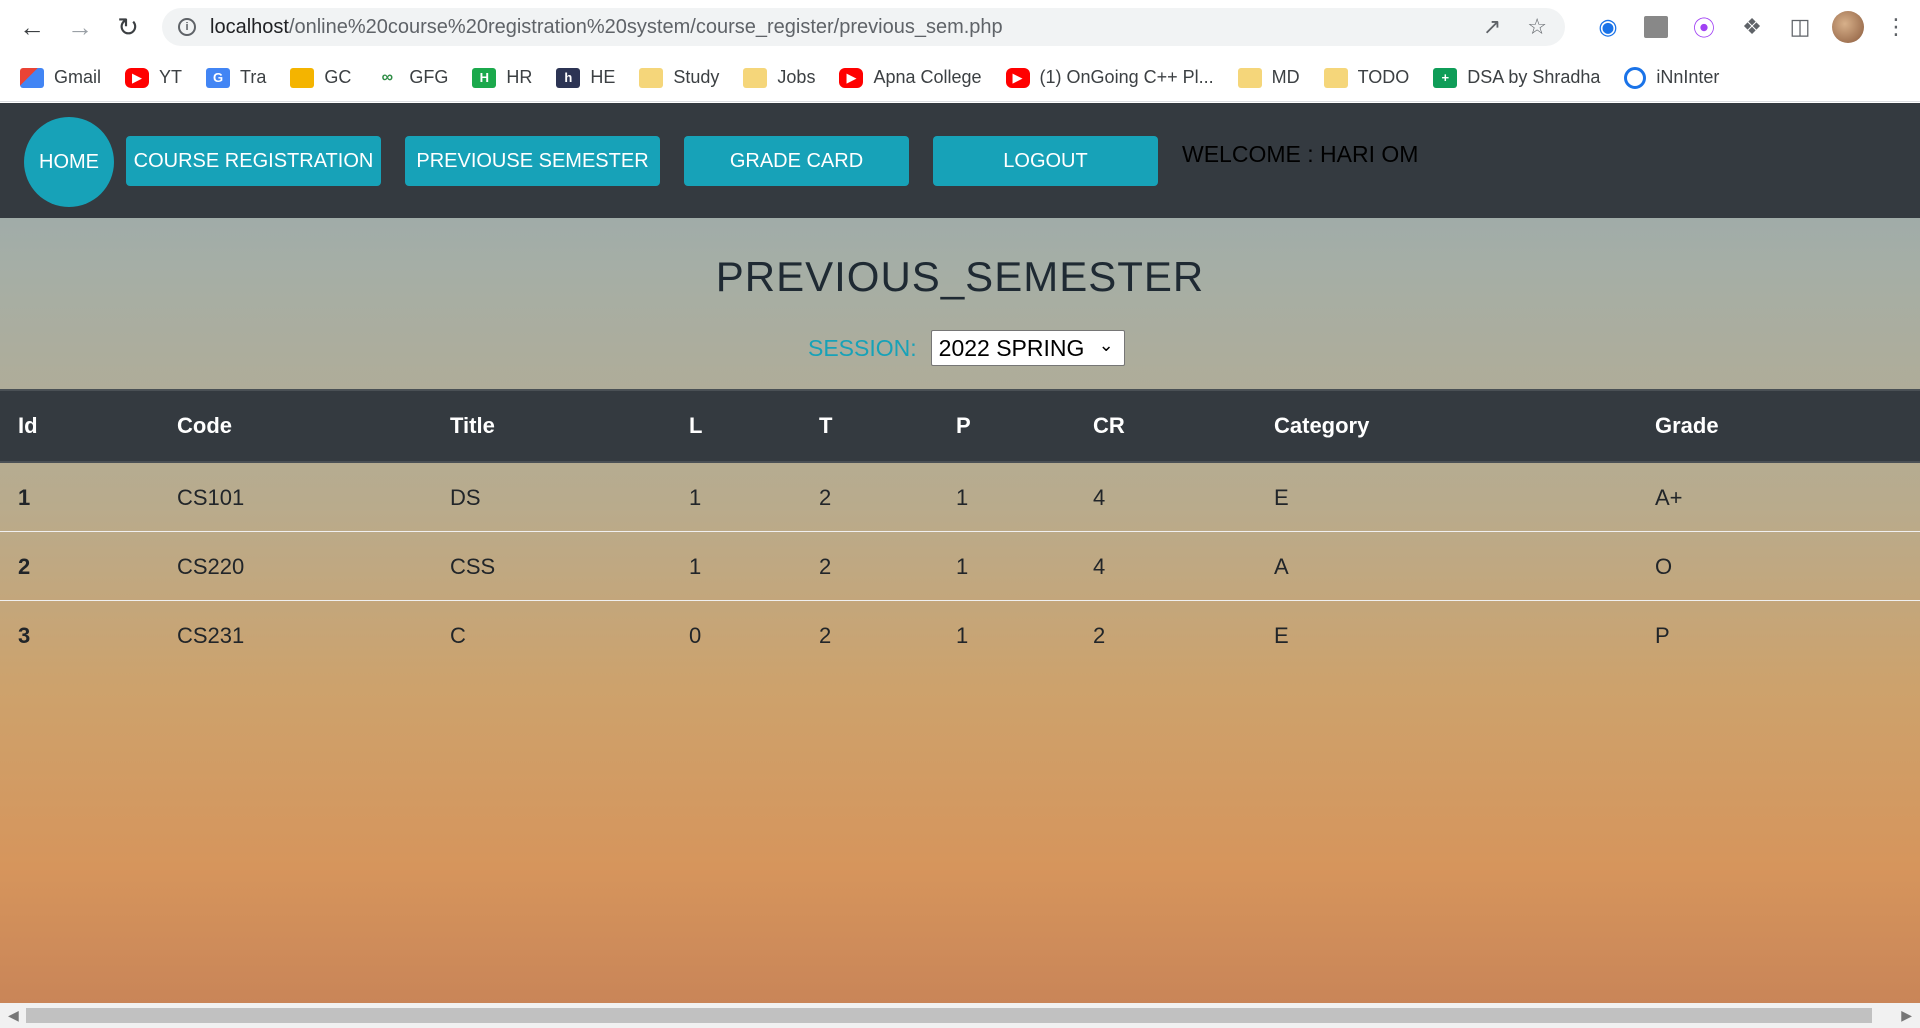  Describe the element at coordinates (695, 635) in the screenshot. I see `cell-l: 0` at that location.